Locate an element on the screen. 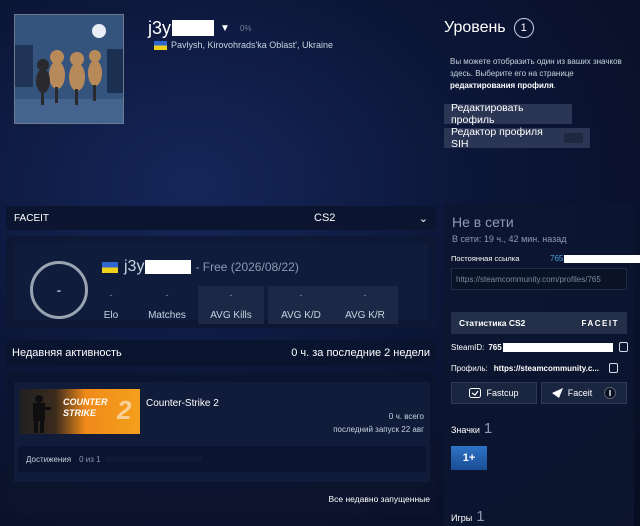 The image size is (640, 526). game-last-launch: последний запуск 22 авг is located at coordinates (378, 429).